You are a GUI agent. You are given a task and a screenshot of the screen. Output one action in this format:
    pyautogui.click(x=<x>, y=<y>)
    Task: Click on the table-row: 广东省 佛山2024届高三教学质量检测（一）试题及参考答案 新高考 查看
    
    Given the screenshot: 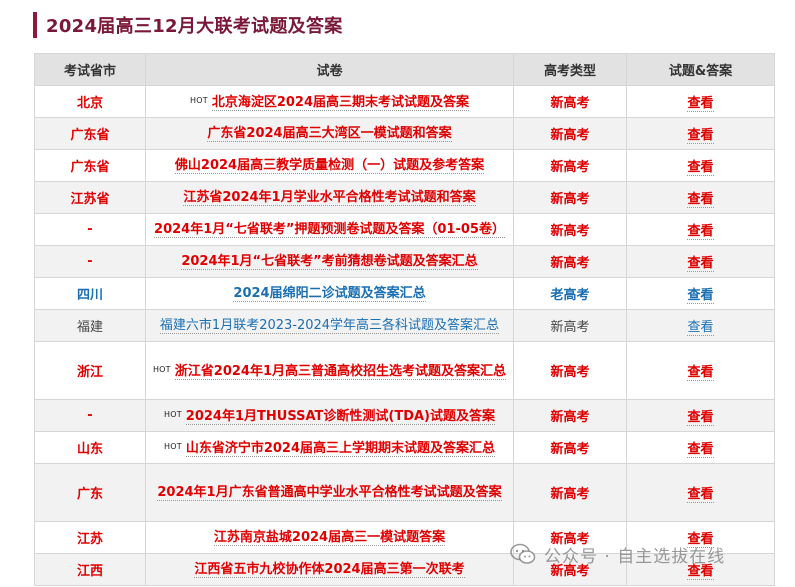 What is the action you would take?
    pyautogui.click(x=404, y=165)
    